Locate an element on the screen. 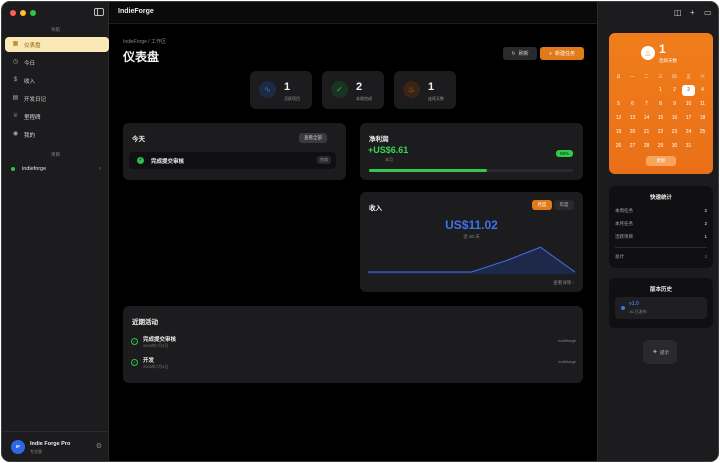 The image size is (720, 463). calendar-day: 14 is located at coordinates (646, 118).